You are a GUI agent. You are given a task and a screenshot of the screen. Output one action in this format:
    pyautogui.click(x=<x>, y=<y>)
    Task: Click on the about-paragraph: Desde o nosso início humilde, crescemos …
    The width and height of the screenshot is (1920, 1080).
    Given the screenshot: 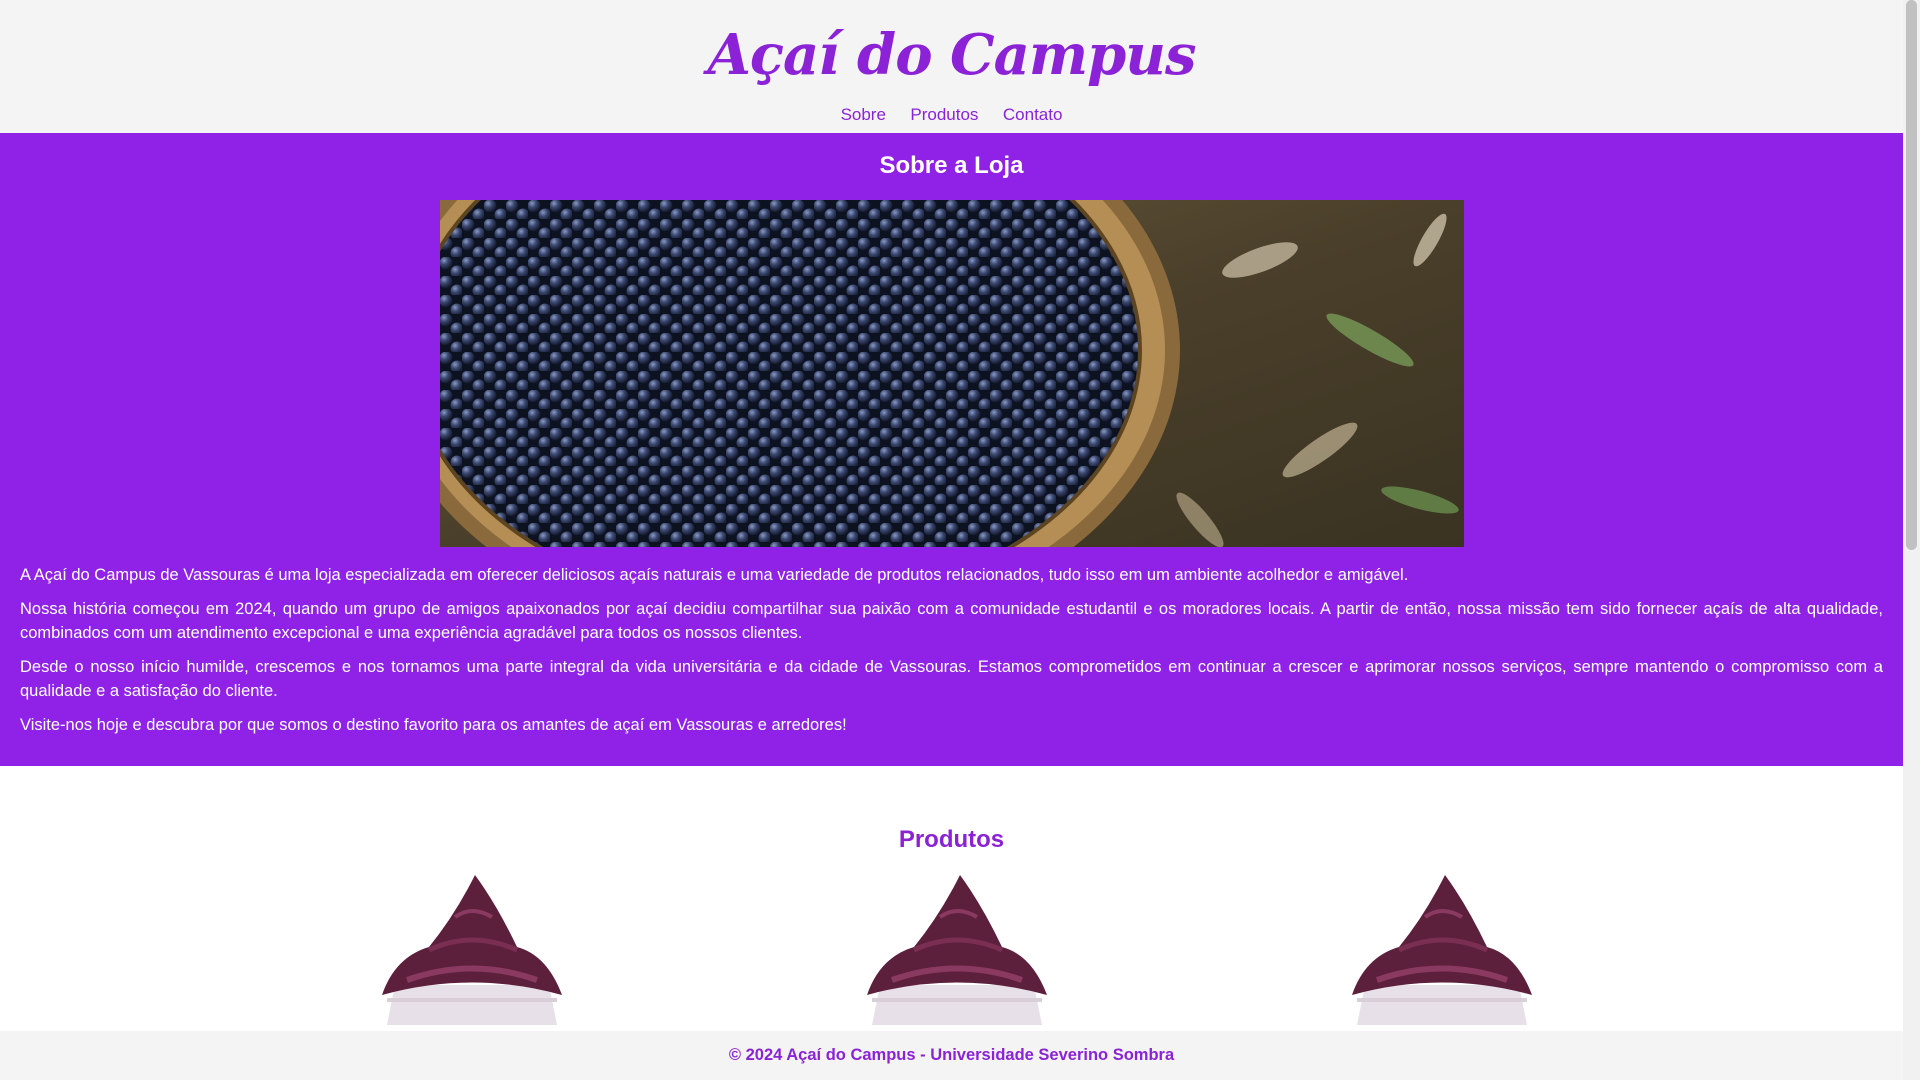 What is the action you would take?
    pyautogui.click(x=951, y=679)
    